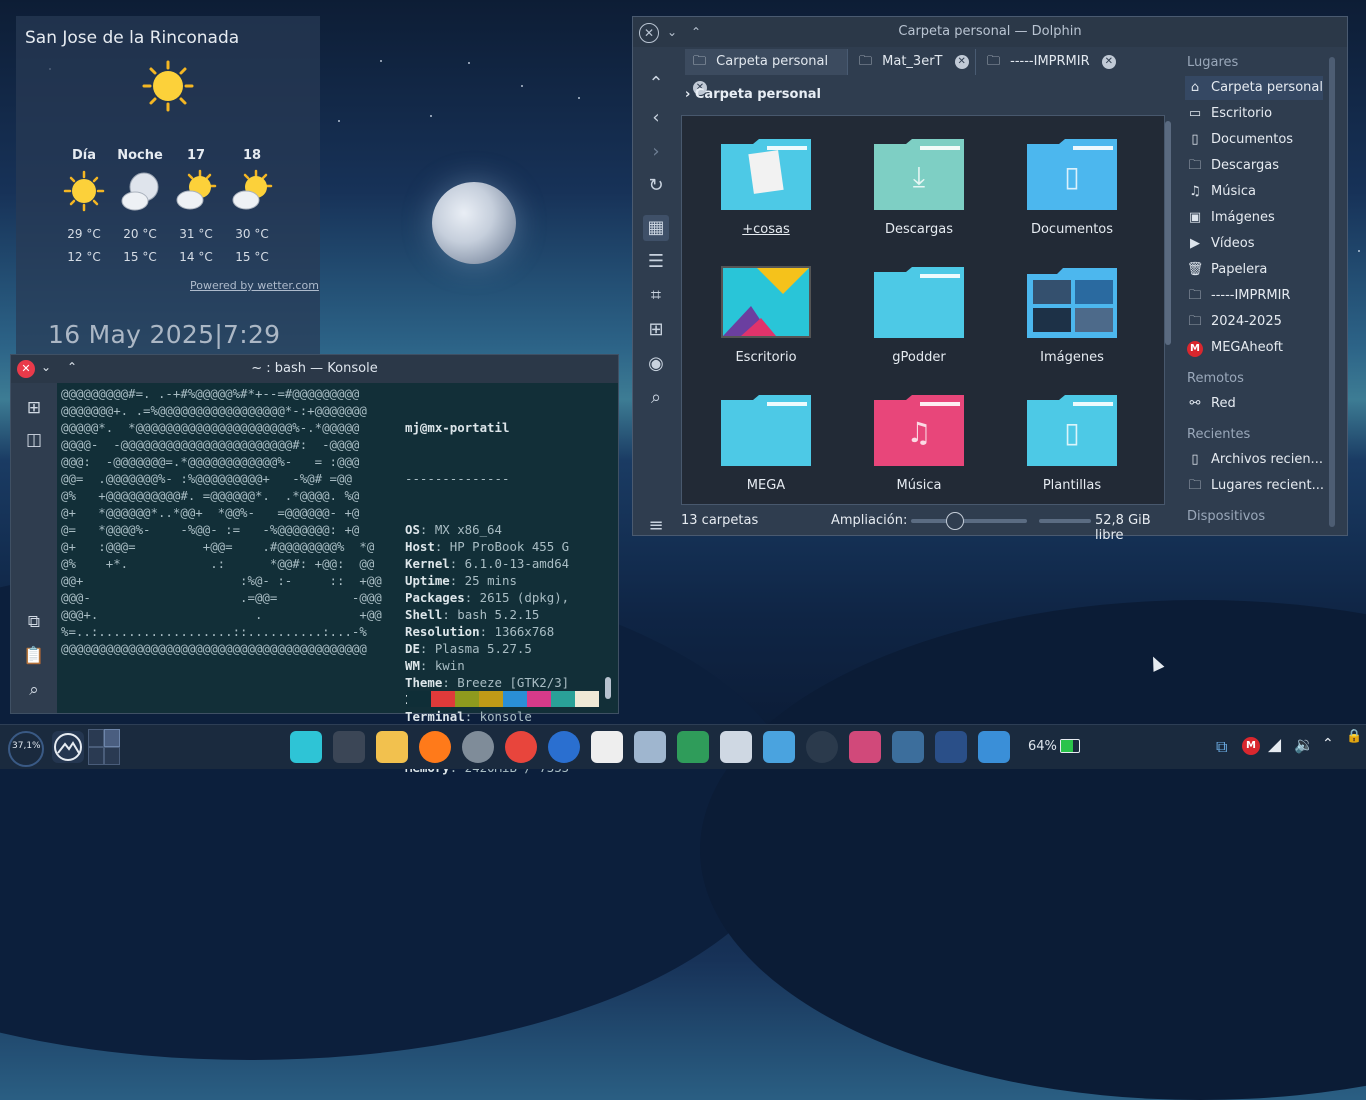 Image resolution: width=1366 pixels, height=1100 pixels. What do you see at coordinates (693, 747) in the screenshot?
I see `cards-icon` at bounding box center [693, 747].